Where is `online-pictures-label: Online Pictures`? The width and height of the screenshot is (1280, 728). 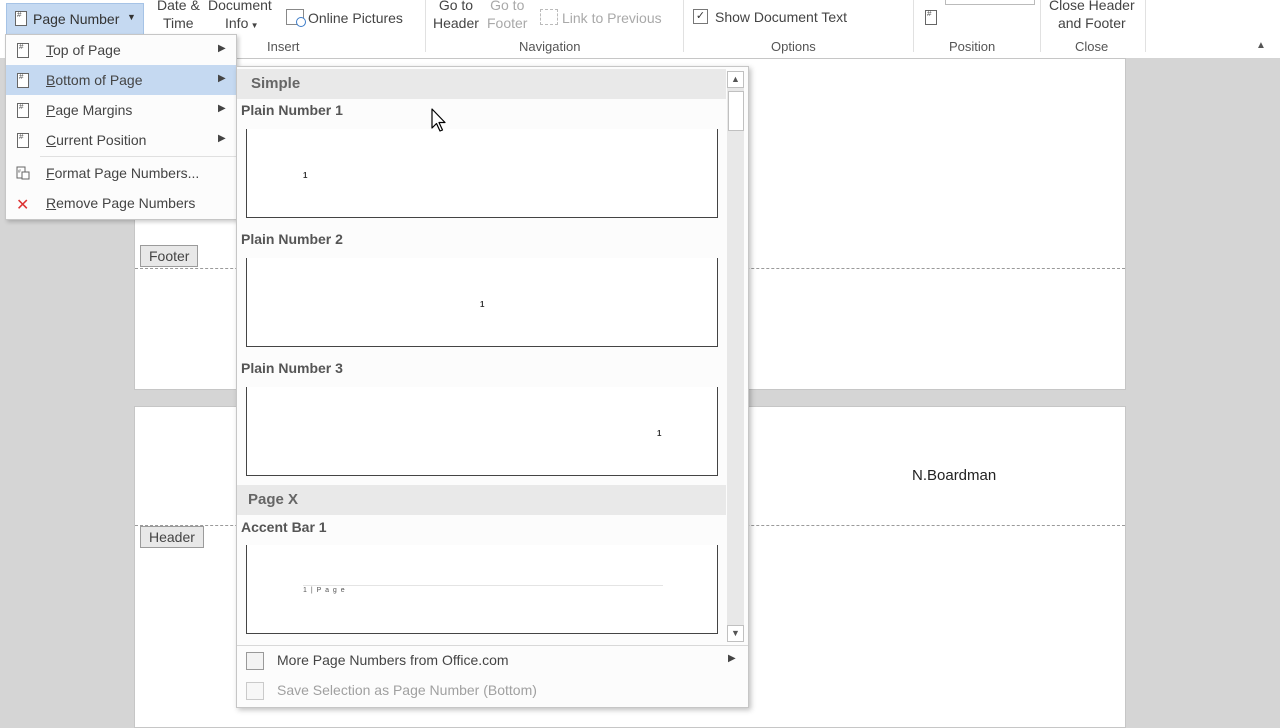
online-pictures-label: Online Pictures is located at coordinates (355, 18).